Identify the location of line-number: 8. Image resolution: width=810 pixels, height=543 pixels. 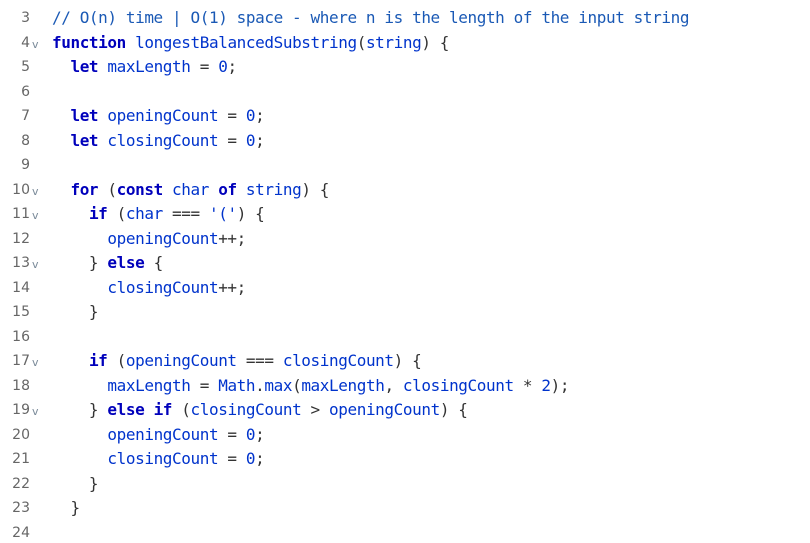
(25, 140).